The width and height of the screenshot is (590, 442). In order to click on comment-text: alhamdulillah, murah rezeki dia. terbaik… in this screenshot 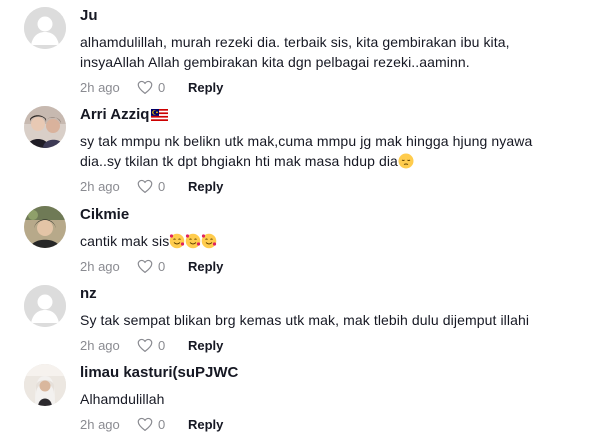, I will do `click(295, 52)`.